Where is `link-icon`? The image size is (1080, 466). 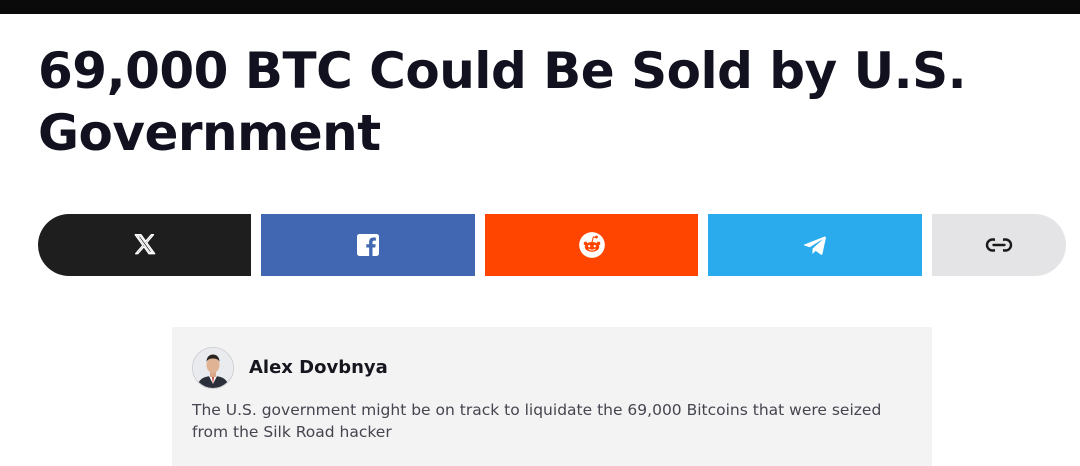 link-icon is located at coordinates (999, 245).